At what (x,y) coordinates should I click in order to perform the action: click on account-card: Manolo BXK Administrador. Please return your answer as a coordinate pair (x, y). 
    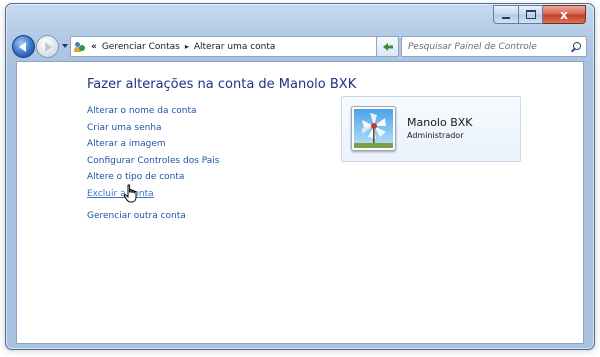
    Looking at the image, I should click on (431, 129).